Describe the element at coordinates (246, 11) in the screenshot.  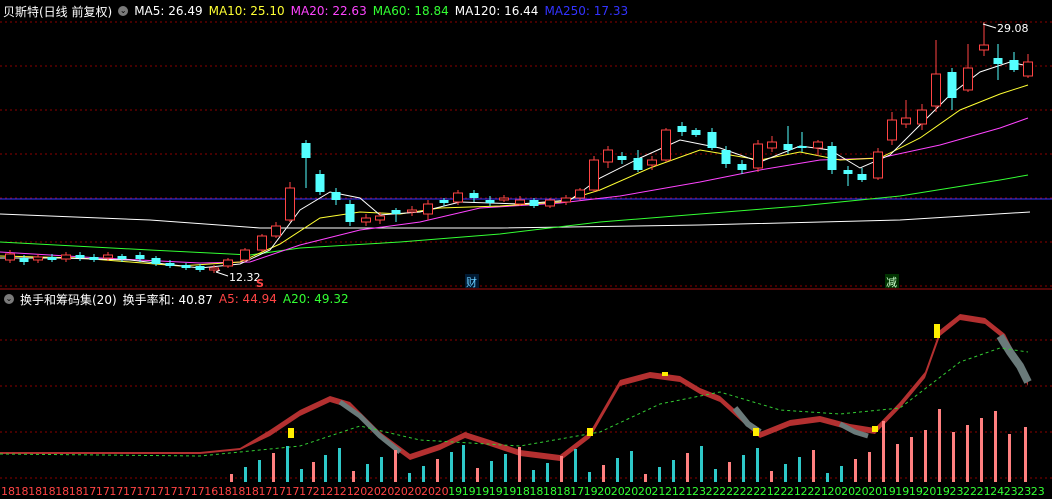
I see `ma10-label: MA10: 25.10` at that location.